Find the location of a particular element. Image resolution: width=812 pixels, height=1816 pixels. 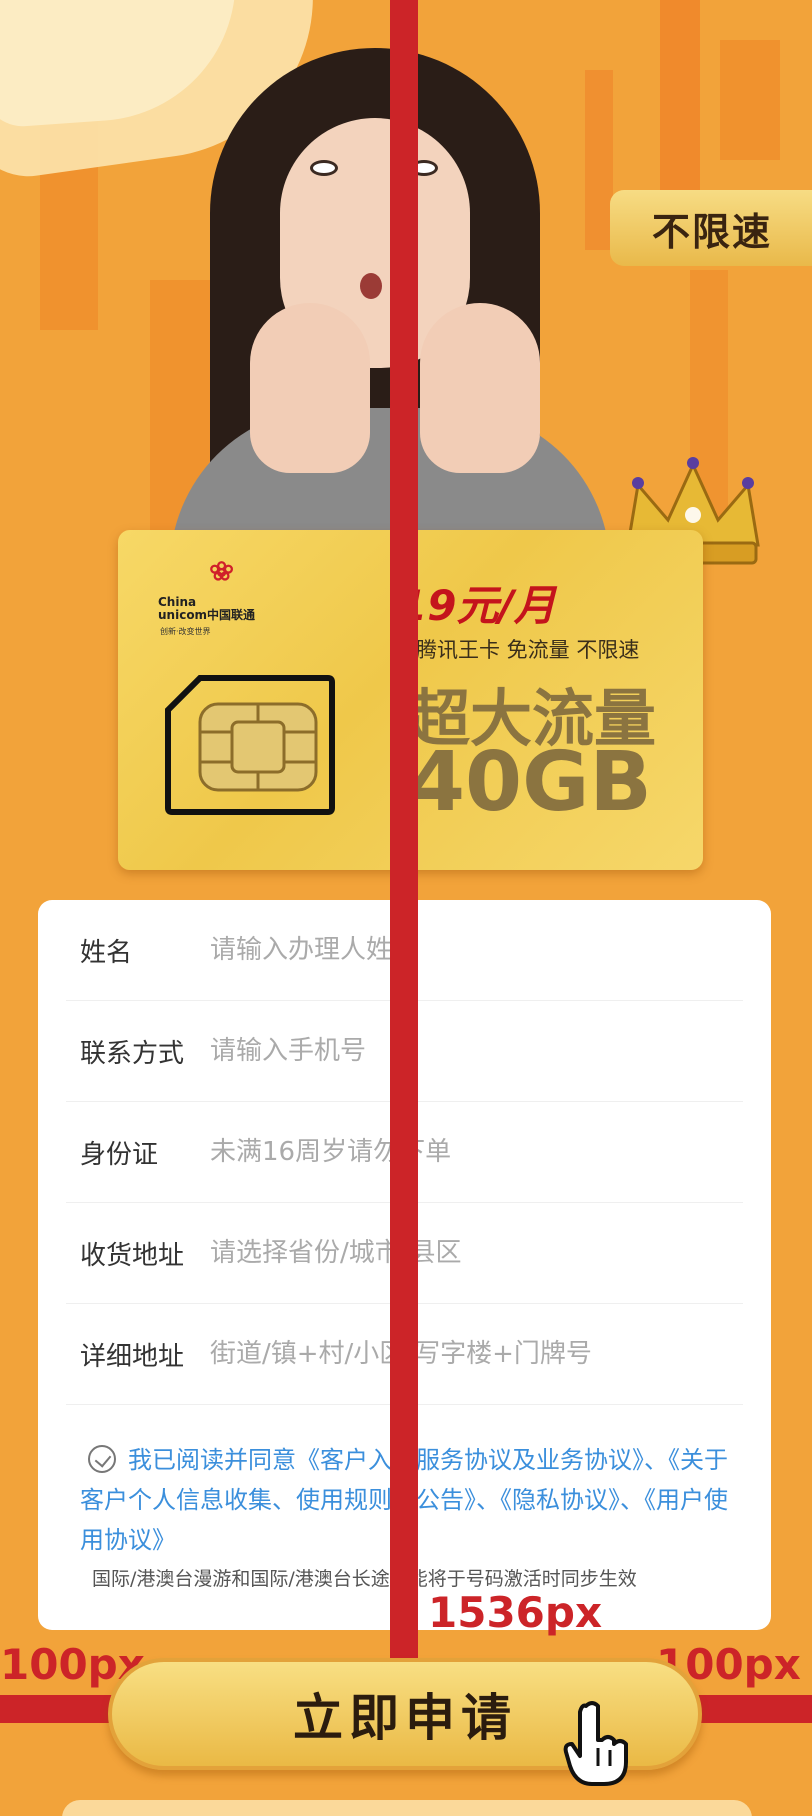

id-card-input is located at coordinates (476, 1152).